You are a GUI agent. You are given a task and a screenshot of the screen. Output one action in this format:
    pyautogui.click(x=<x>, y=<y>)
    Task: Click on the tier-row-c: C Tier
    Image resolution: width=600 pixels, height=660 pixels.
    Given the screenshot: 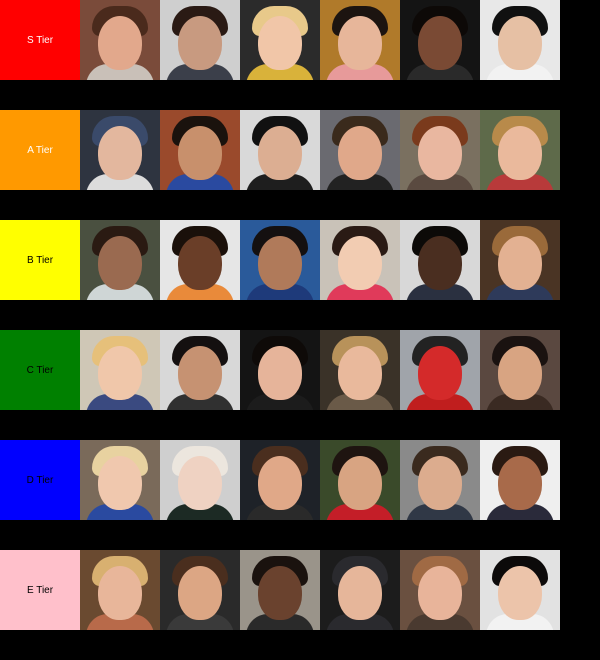 What is the action you would take?
    pyautogui.click(x=280, y=370)
    